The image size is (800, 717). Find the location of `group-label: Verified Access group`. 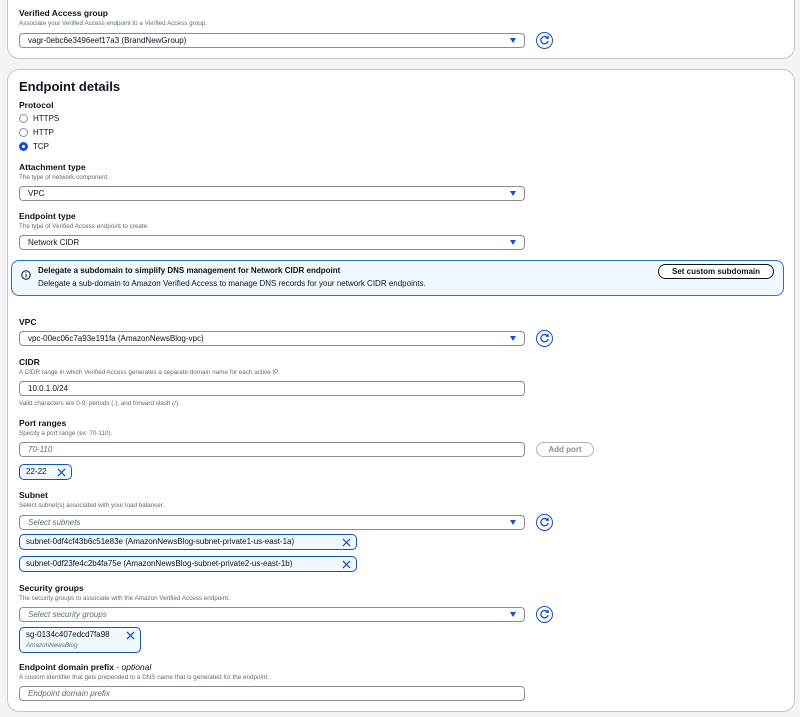

group-label: Verified Access group is located at coordinates (63, 13).